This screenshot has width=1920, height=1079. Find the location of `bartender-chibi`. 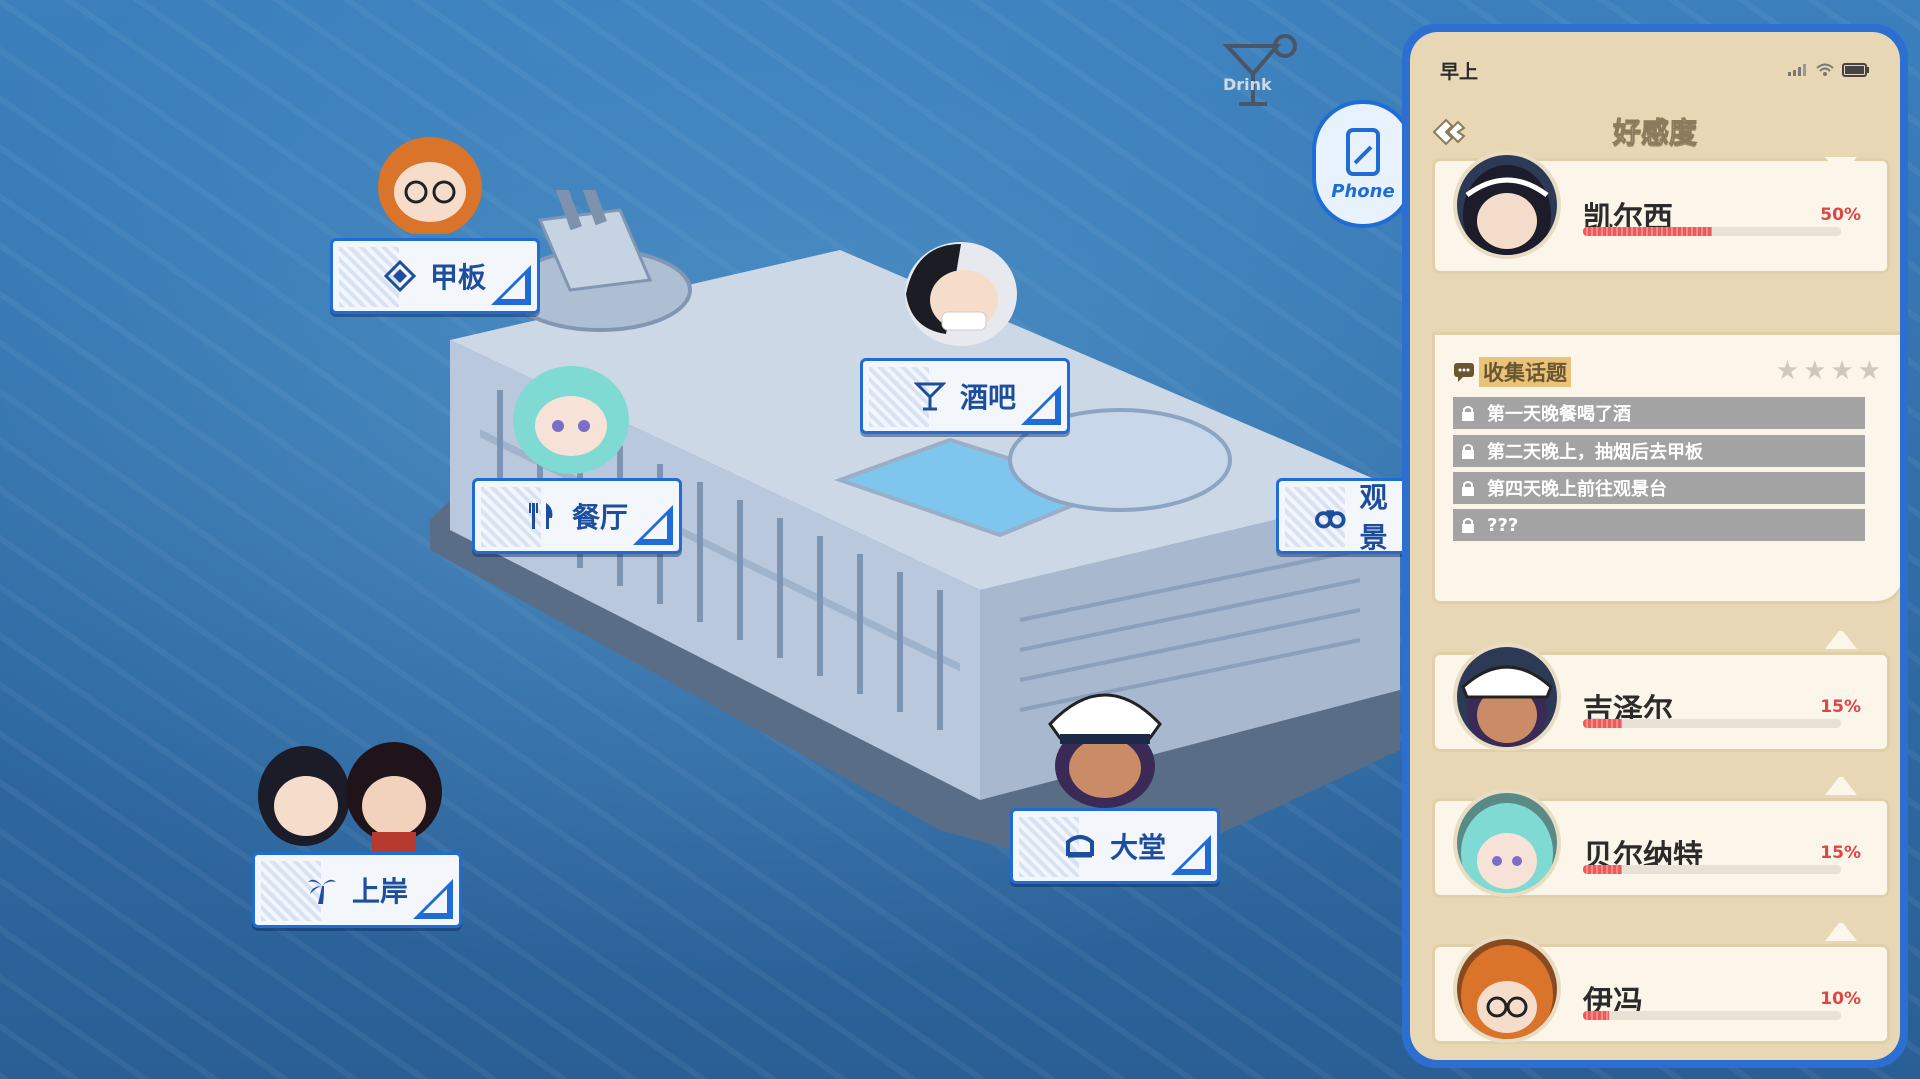

bartender-chibi is located at coordinates (961, 294).